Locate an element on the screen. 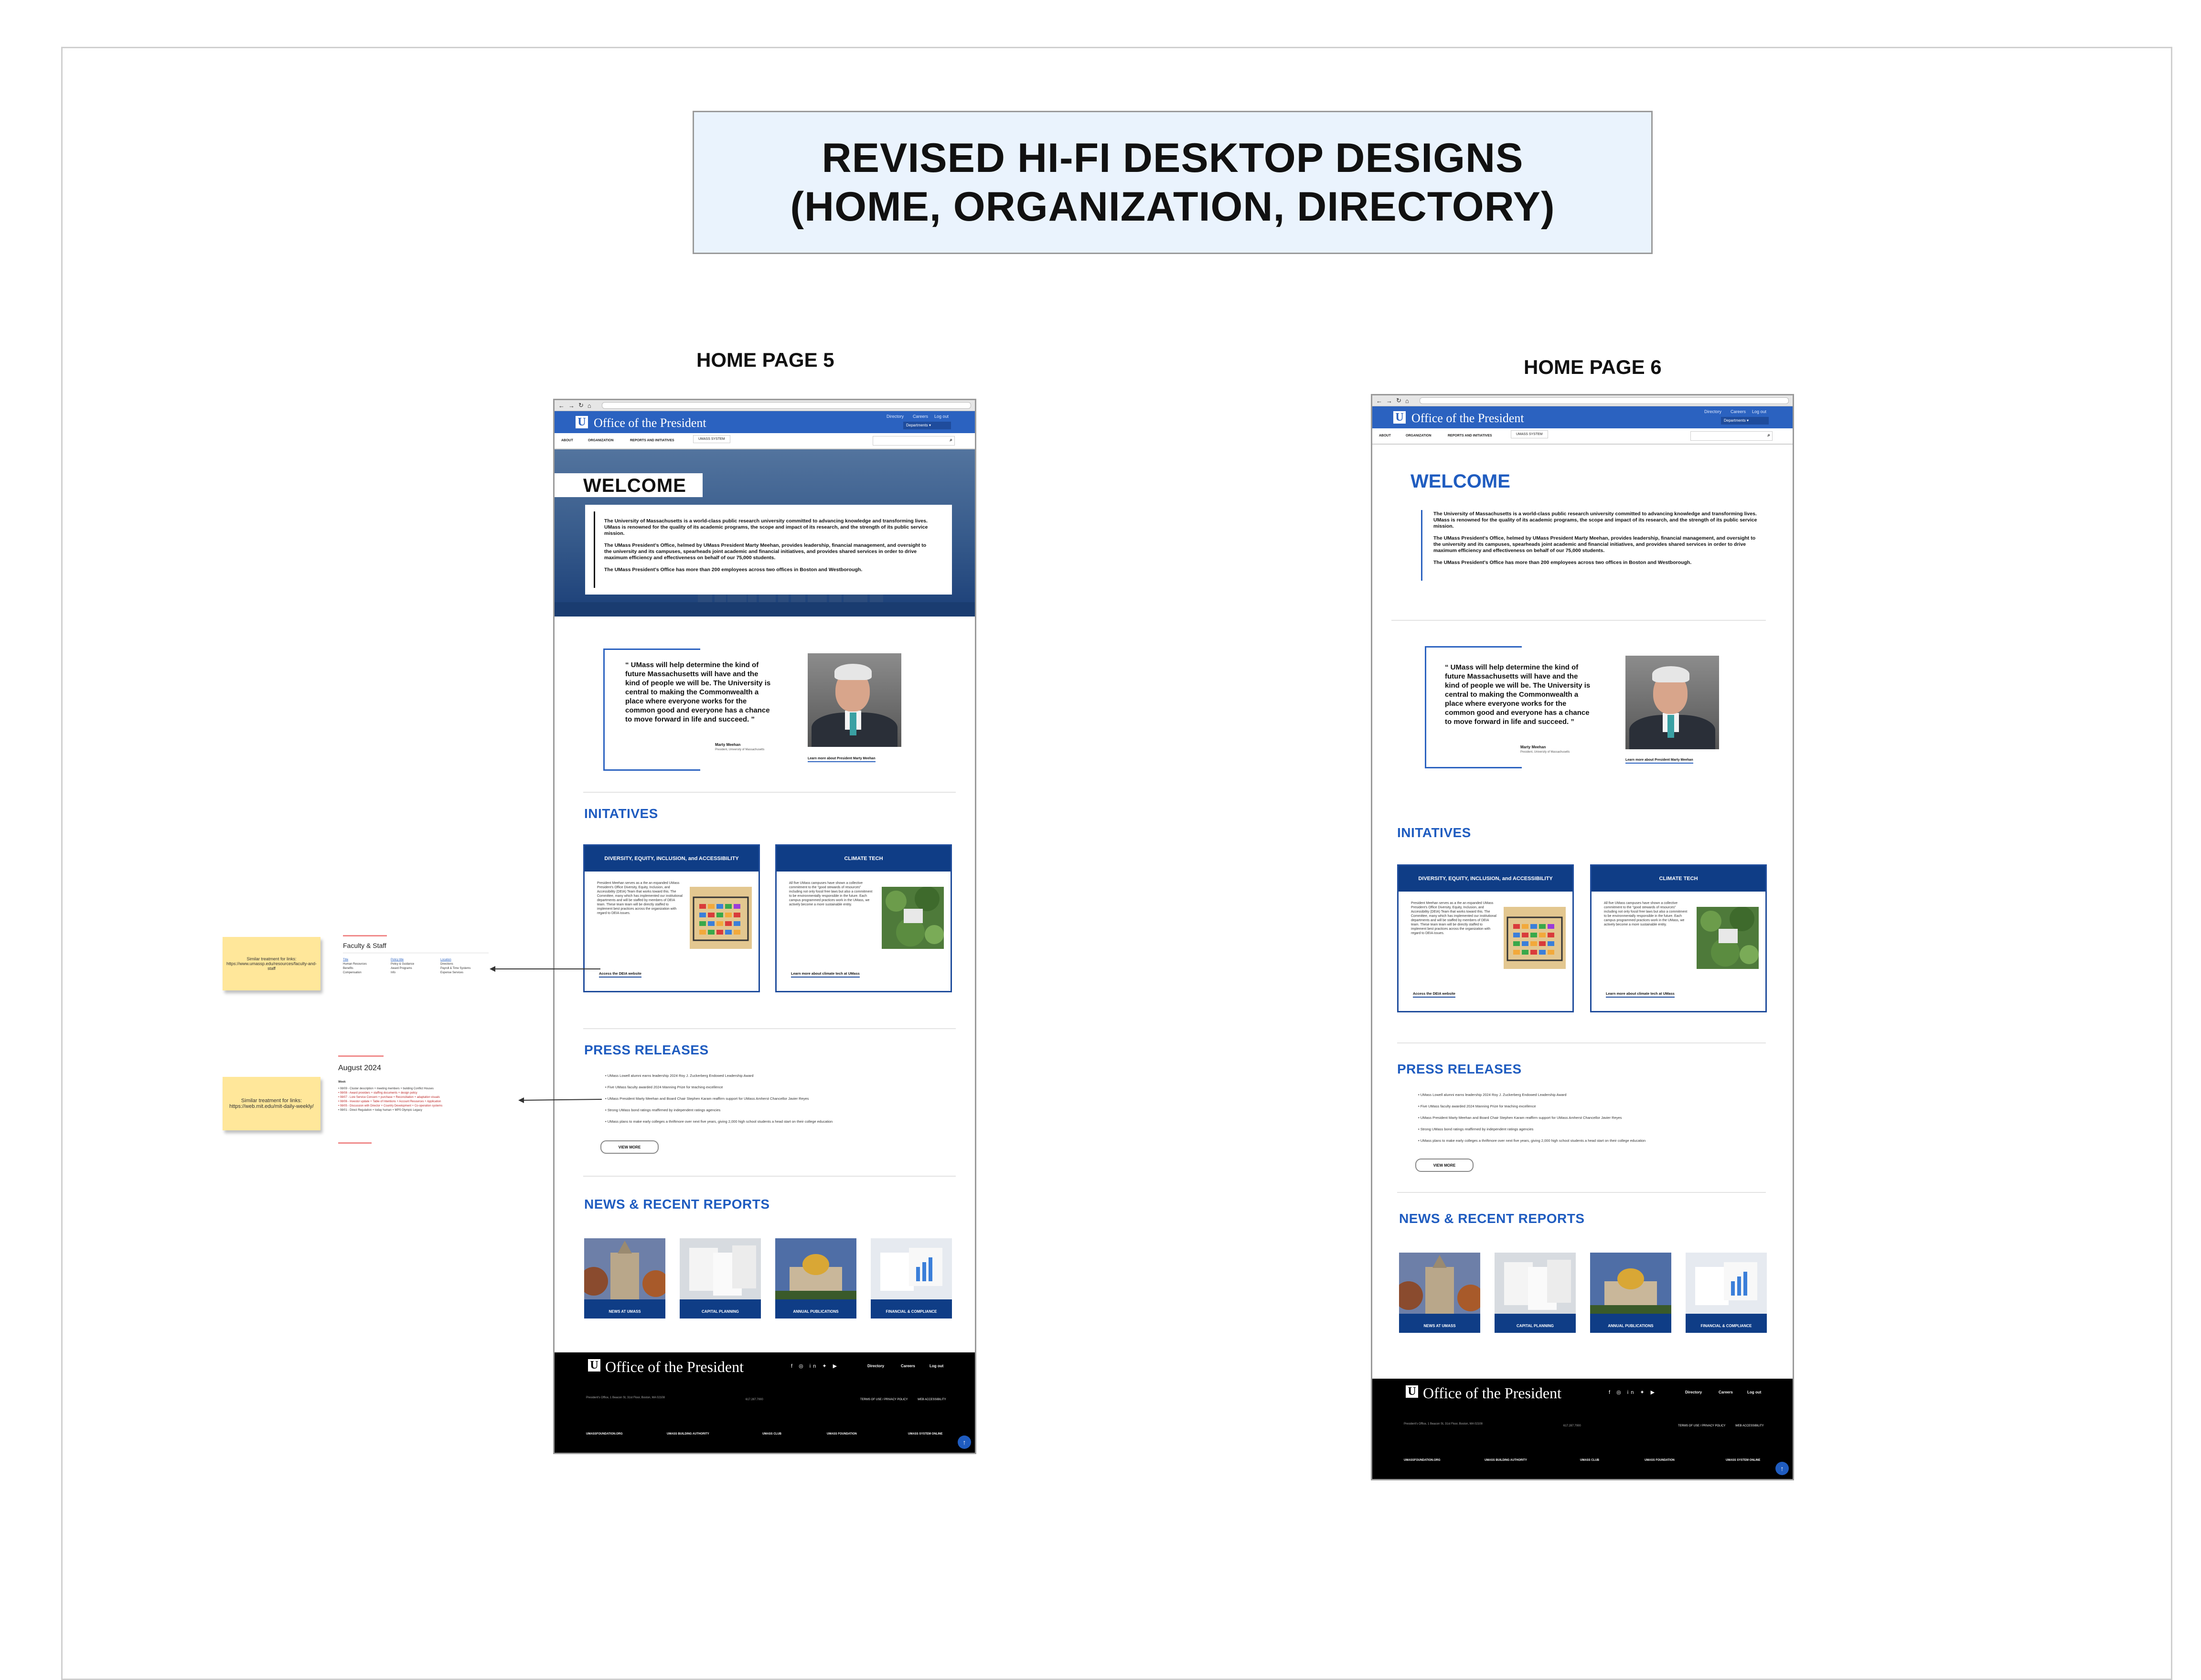 The height and width of the screenshot is (1680, 2201). footer-phone: 617.287.7000 is located at coordinates (1572, 1426).